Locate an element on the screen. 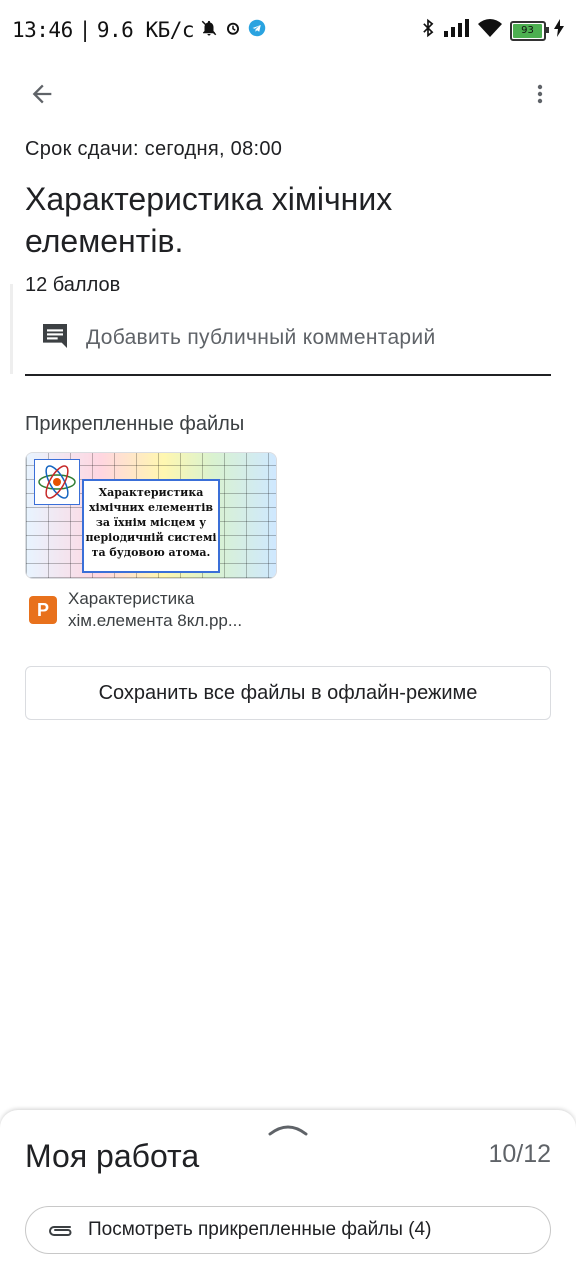 The image size is (576, 1280). view-files-label: Посмотреть прикрепленные файлы (4) is located at coordinates (260, 1229).